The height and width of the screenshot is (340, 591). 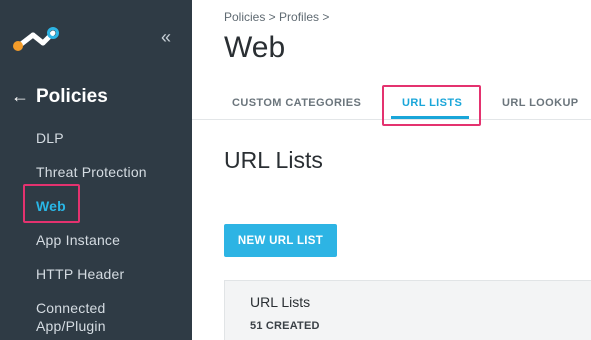 What do you see at coordinates (37, 39) in the screenshot?
I see `netskope-logo-icon` at bounding box center [37, 39].